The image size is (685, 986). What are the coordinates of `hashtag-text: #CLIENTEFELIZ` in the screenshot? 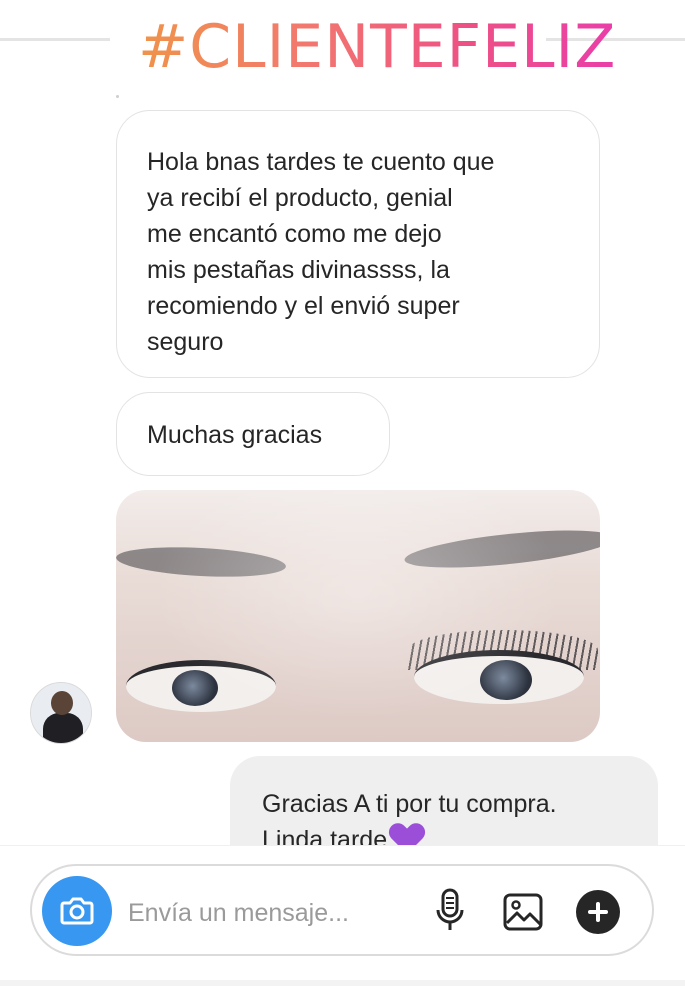 It's located at (377, 47).